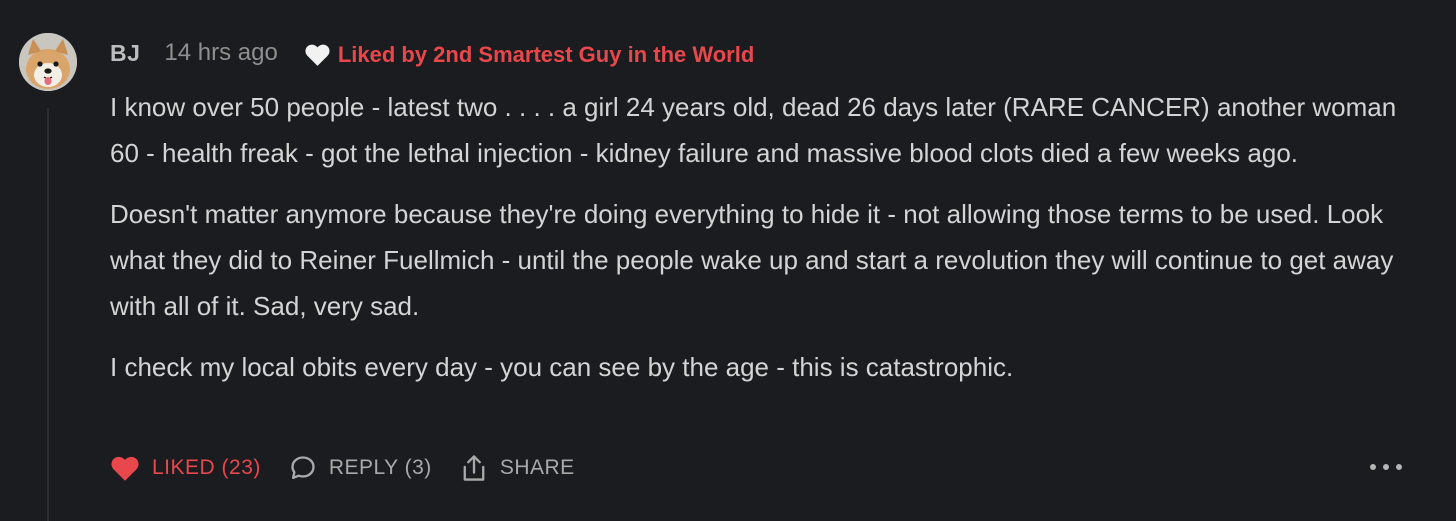 The image size is (1456, 521). I want to click on heart-icon, so click(317, 55).